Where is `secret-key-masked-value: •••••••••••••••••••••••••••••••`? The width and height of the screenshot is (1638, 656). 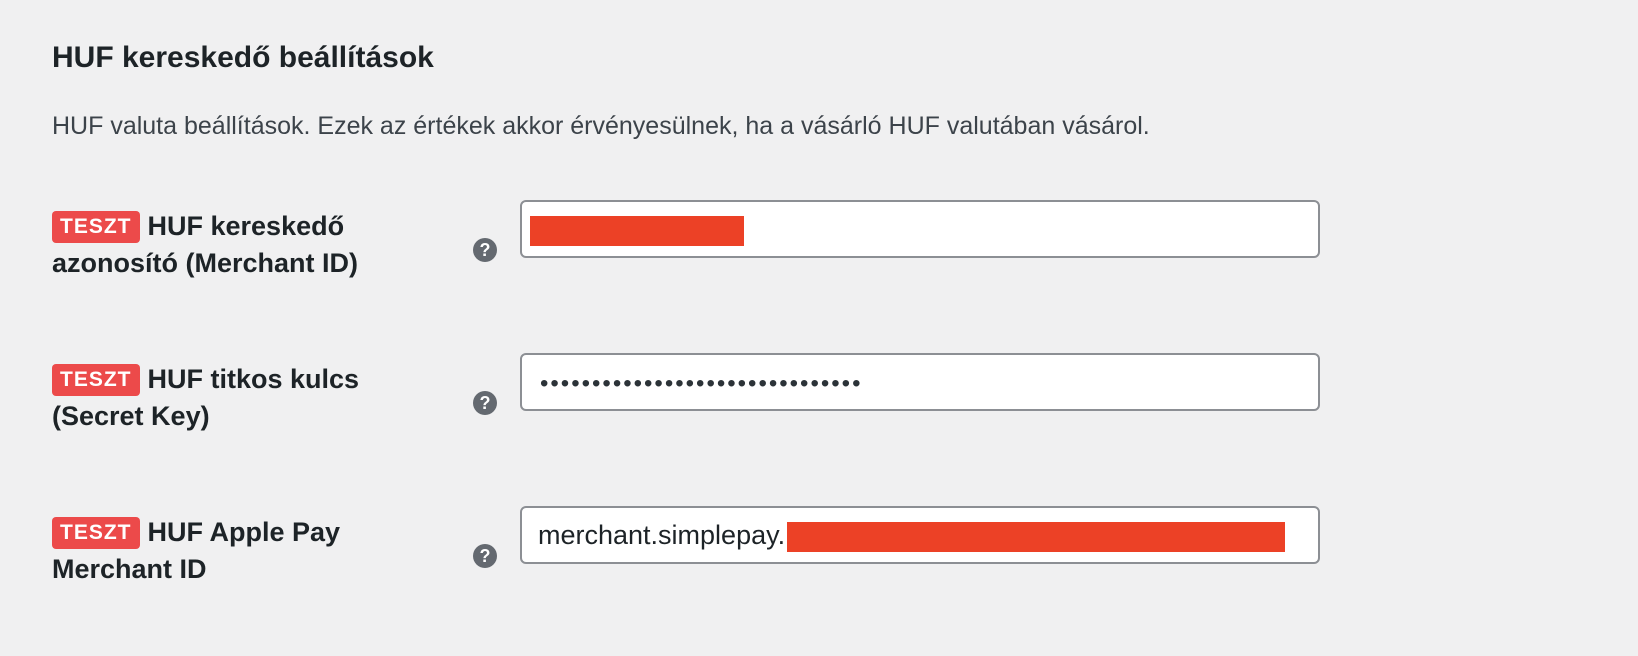
secret-key-masked-value: ••••••••••••••••••••••••••••••• is located at coordinates (701, 383).